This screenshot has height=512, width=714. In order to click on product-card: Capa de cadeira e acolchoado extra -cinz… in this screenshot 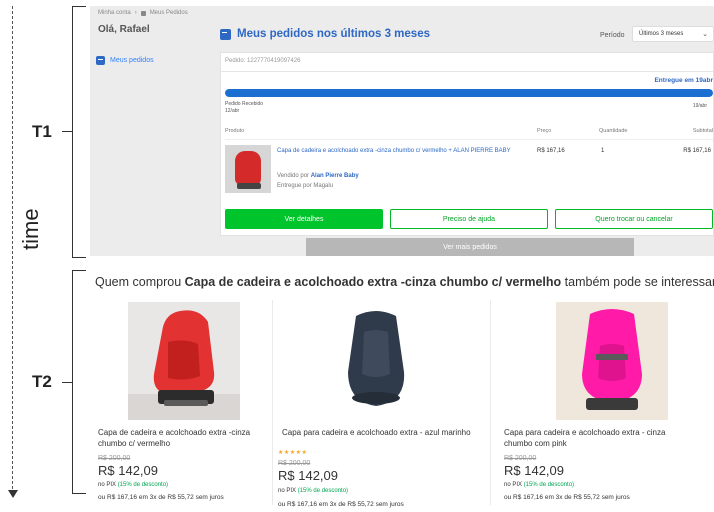, I will do `click(192, 405)`.